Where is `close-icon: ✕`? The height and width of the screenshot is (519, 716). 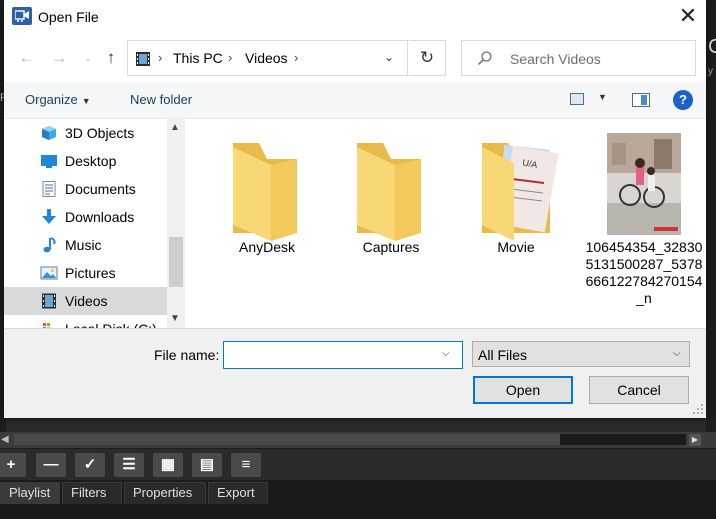
close-icon: ✕ is located at coordinates (688, 15).